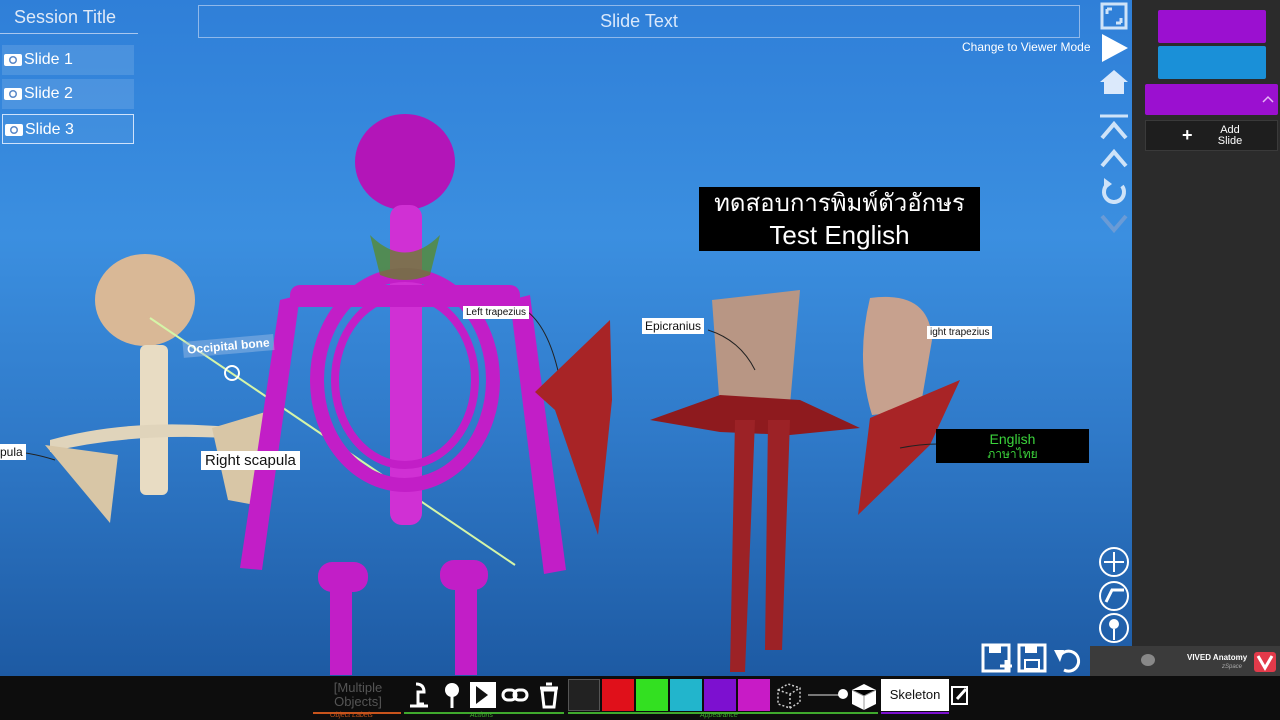 Image resolution: width=1280 pixels, height=720 pixels. What do you see at coordinates (1114, 128) in the screenshot?
I see `move-top-icon` at bounding box center [1114, 128].